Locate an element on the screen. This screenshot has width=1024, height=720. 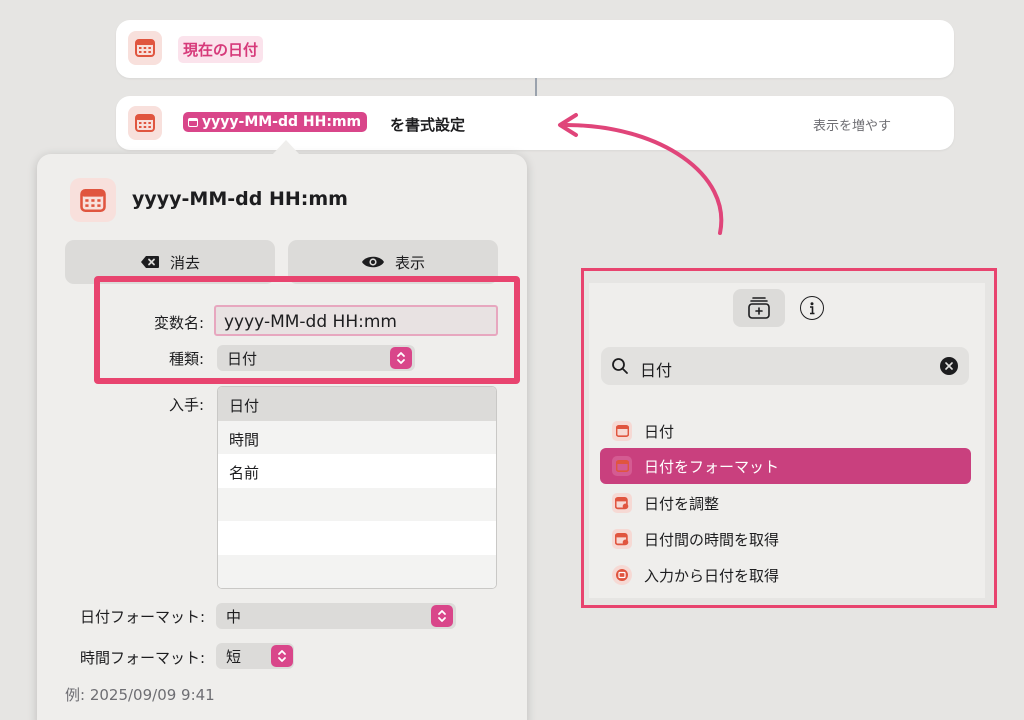
date-format-label: 日付フォーマット: is located at coordinates (142, 617).